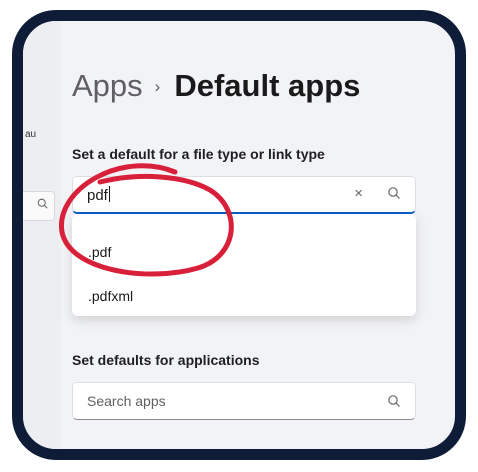 This screenshot has width=478, height=472. What do you see at coordinates (42, 235) in the screenshot?
I see `sidebar-strip: au` at bounding box center [42, 235].